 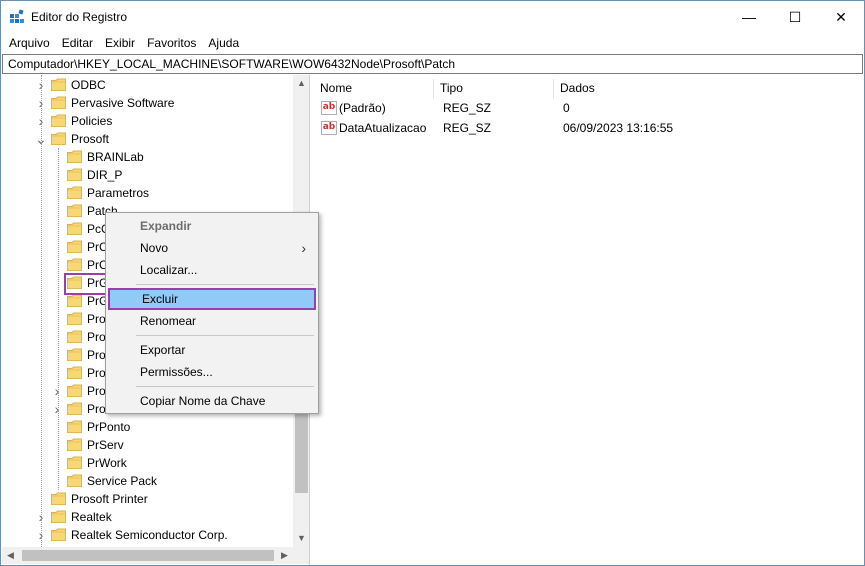 I want to click on column-header-dados: Dados, so click(x=704, y=89).